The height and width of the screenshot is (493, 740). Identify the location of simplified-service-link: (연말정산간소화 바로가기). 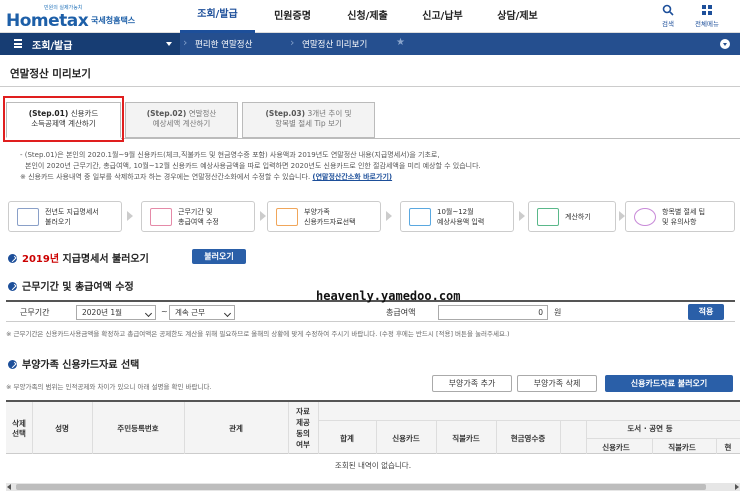
(352, 177).